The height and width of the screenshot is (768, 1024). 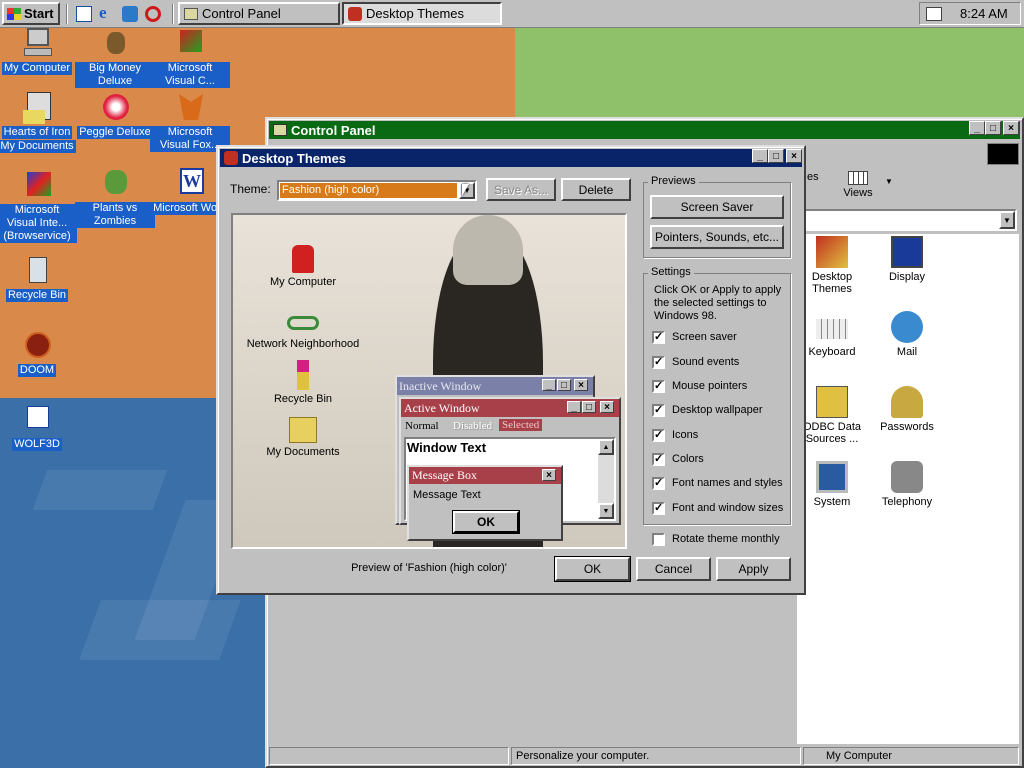 I want to click on theme-select: Fashion (high color) ▼, so click(x=377, y=190).